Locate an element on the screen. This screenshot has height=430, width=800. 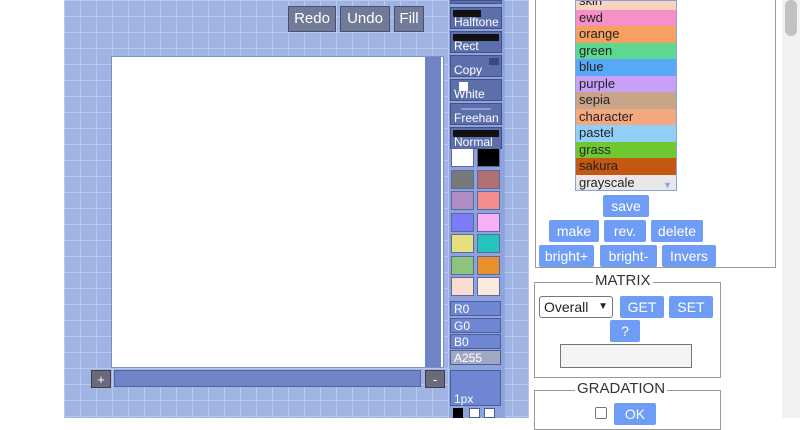
matrix-legend: MATRIX is located at coordinates (623, 280).